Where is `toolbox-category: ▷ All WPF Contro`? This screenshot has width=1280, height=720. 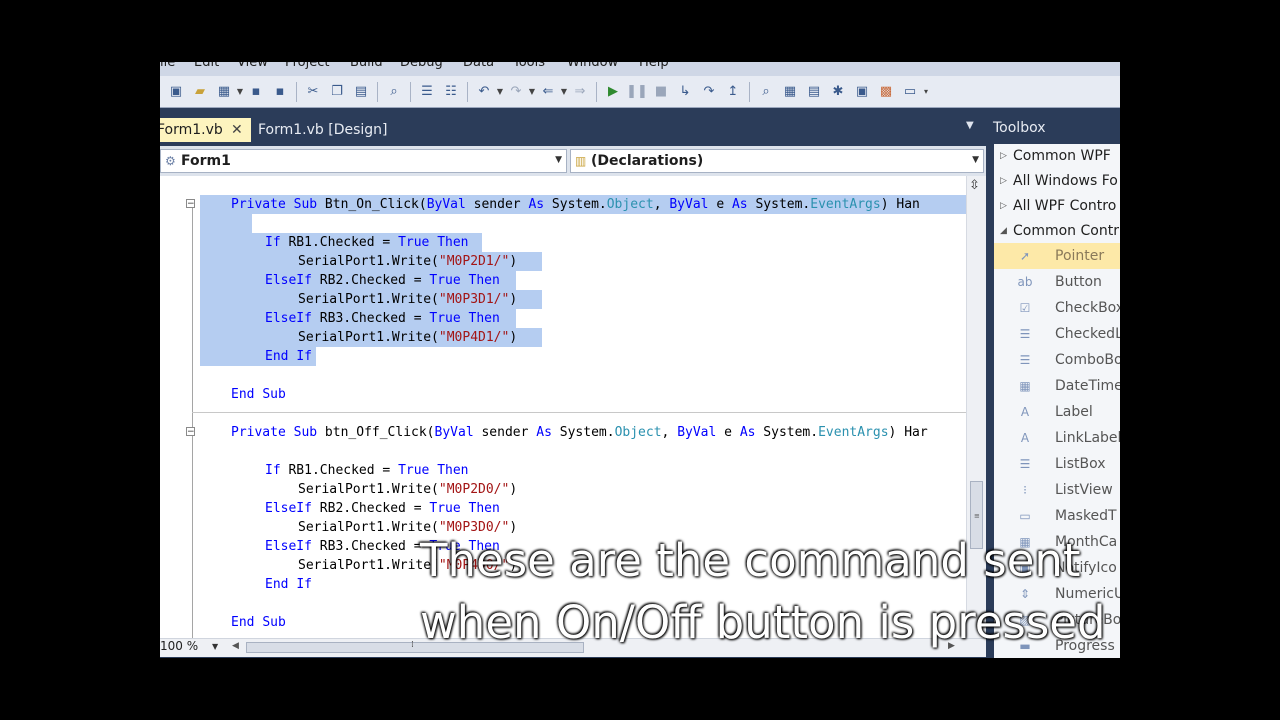
toolbox-category: ▷ All WPF Contro is located at coordinates (1057, 206).